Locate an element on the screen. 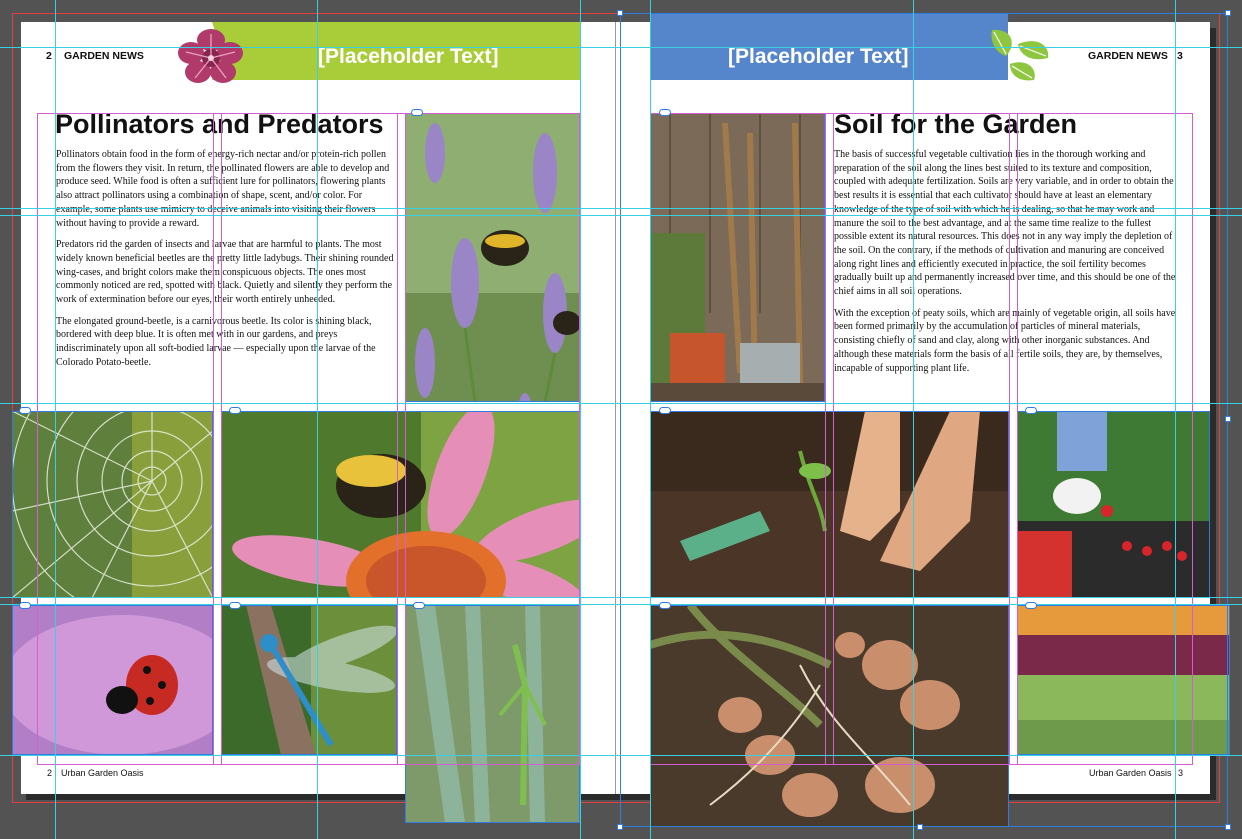  potato-harvest-photo is located at coordinates (829, 716).